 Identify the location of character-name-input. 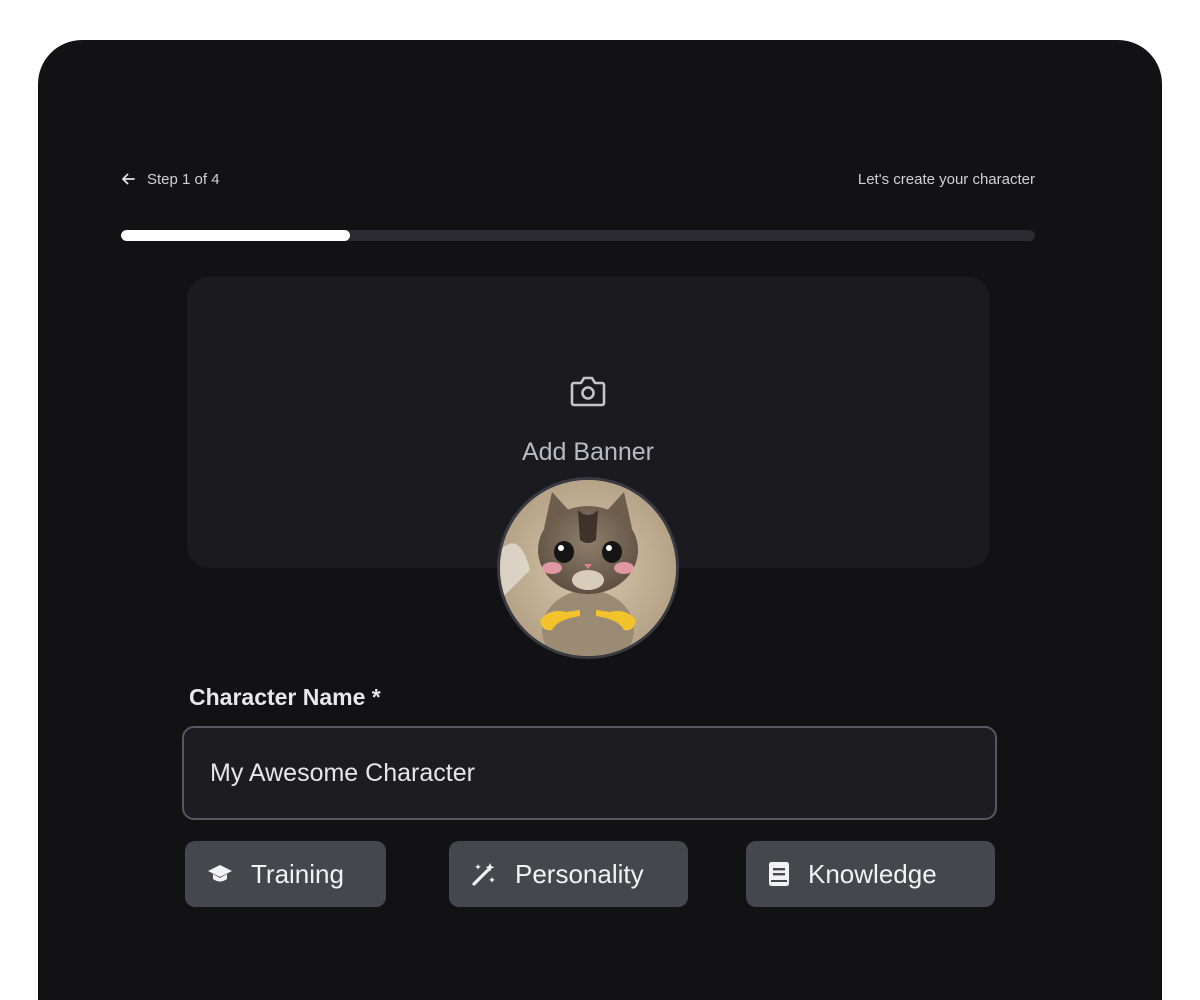
(589, 773).